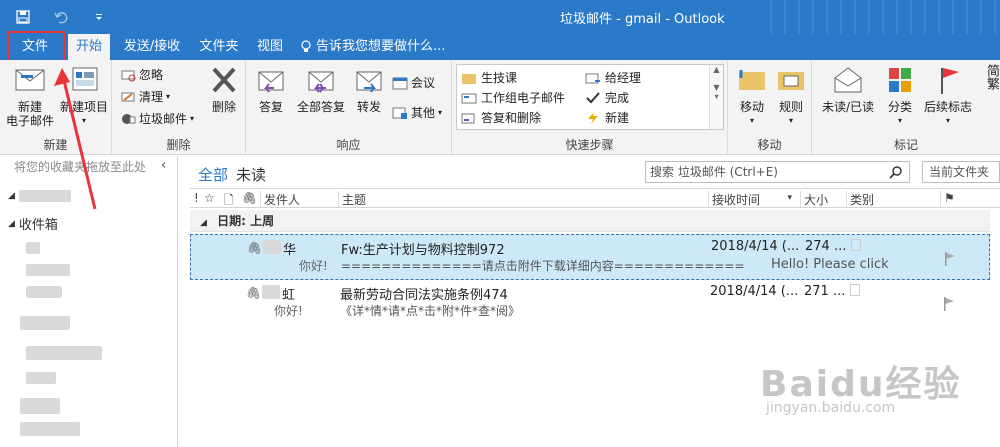 This screenshot has height=447, width=1000. What do you see at coordinates (593, 97) in the screenshot?
I see `checkmark-icon` at bounding box center [593, 97].